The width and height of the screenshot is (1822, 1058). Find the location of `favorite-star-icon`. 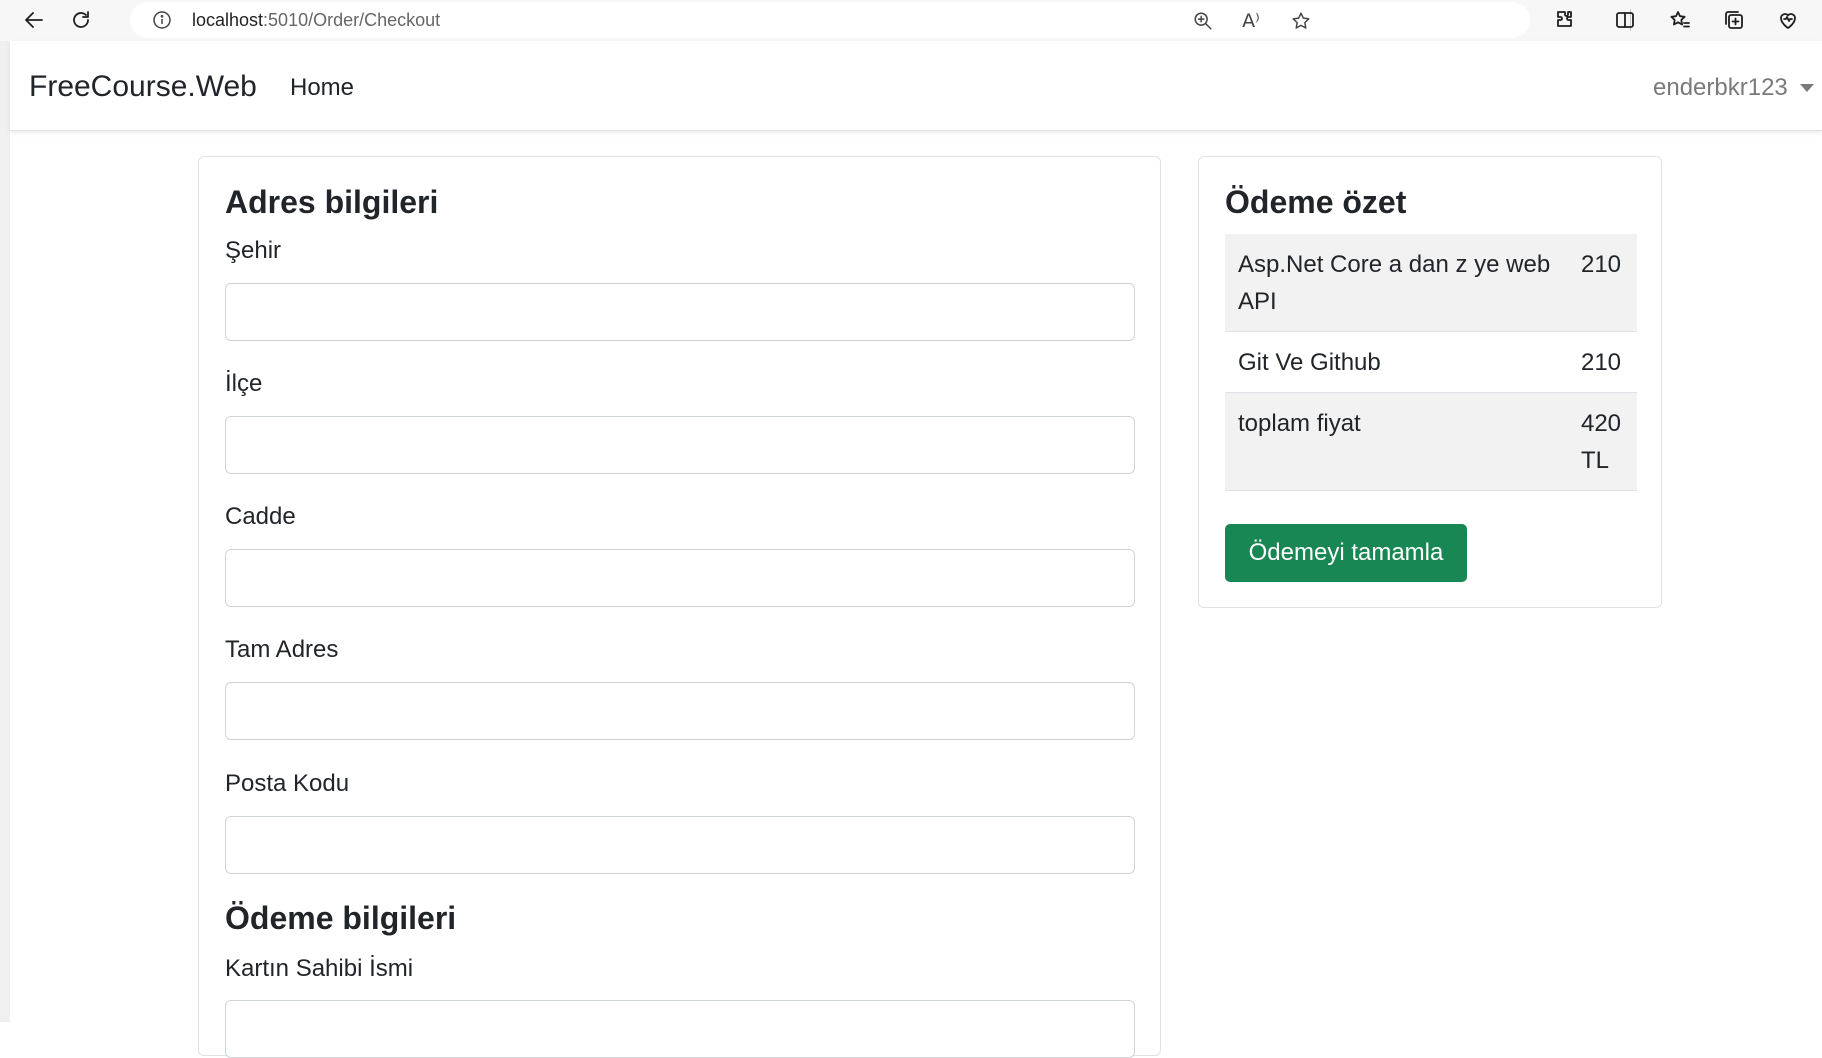

favorite-star-icon is located at coordinates (1301, 21).